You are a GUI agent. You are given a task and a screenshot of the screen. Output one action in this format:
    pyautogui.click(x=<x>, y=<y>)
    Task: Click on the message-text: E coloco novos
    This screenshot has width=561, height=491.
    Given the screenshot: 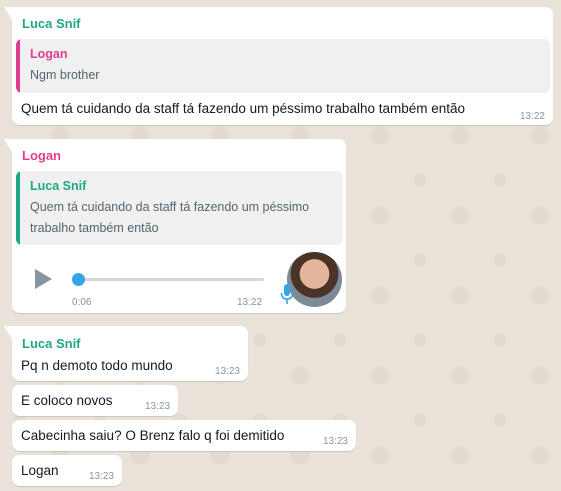 What is the action you would take?
    pyautogui.click(x=67, y=400)
    